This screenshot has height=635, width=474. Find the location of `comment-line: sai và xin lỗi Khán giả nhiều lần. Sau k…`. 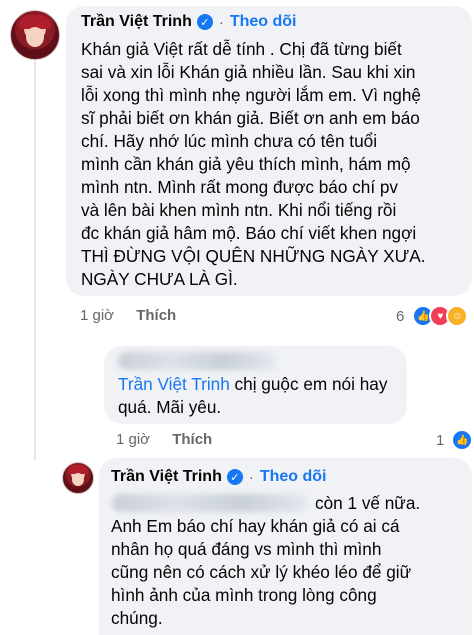

comment-line: sai và xin lỗi Khán giả nhiều lần. Sau k… is located at coordinates (248, 72).